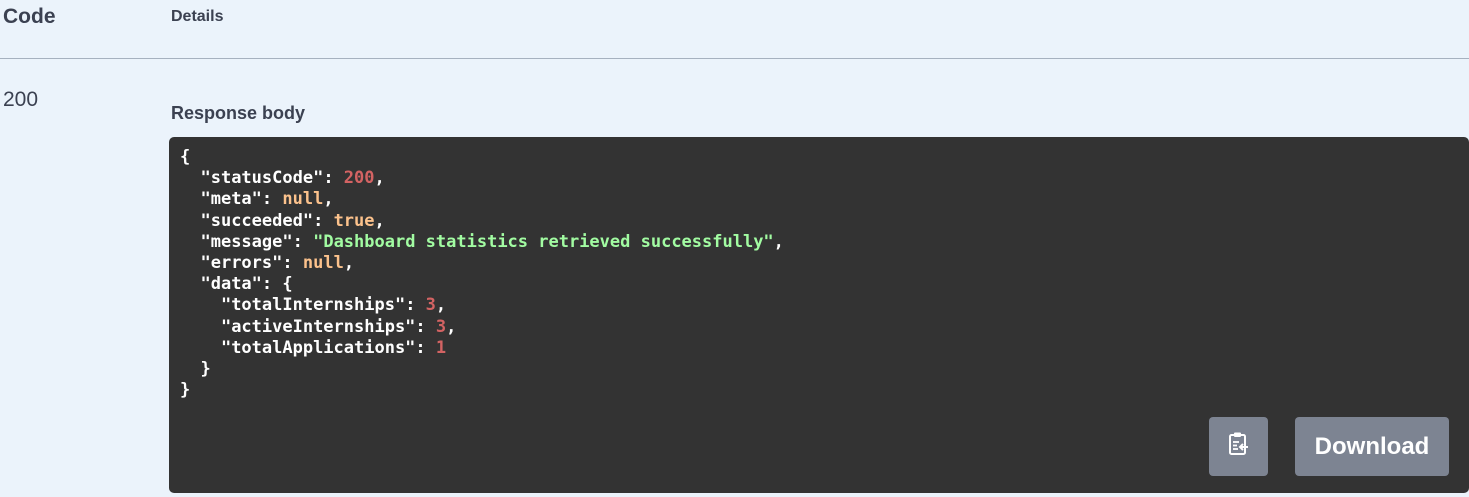  What do you see at coordinates (441, 347) in the screenshot?
I see `json-number: 1` at bounding box center [441, 347].